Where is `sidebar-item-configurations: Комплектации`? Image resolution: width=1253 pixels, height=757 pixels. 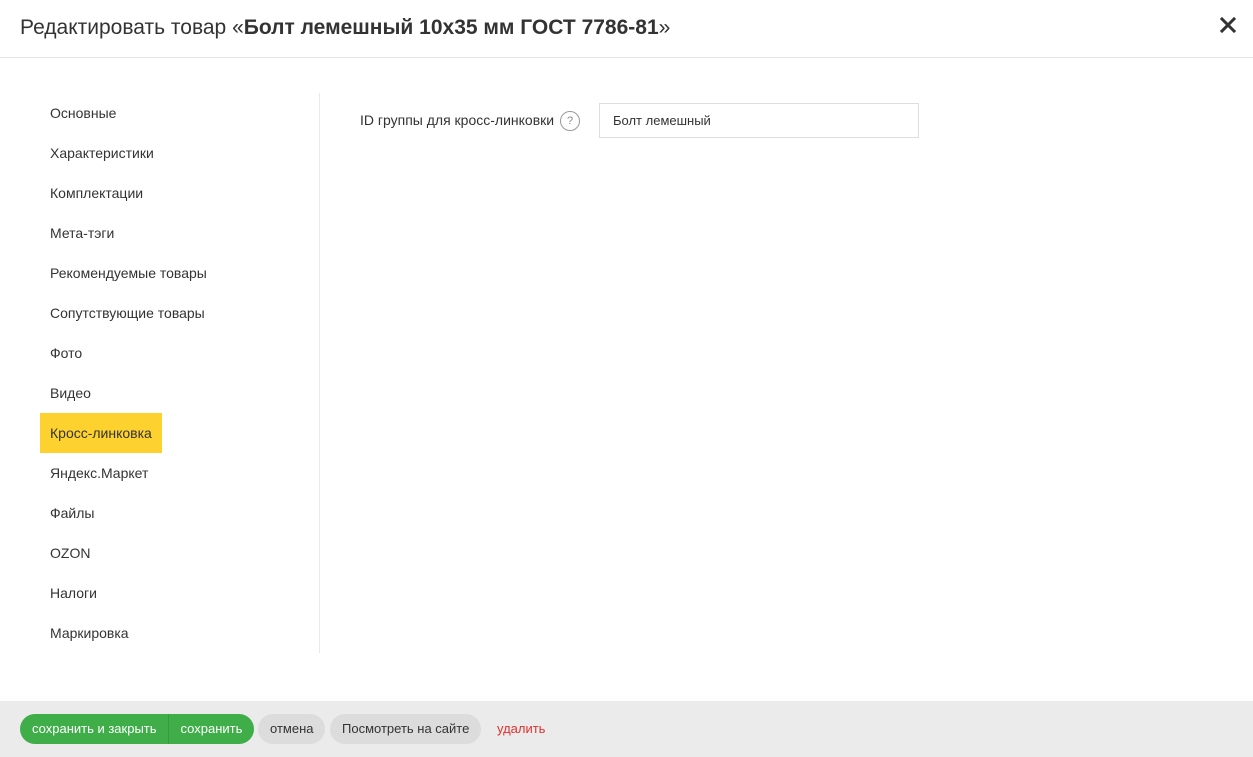
sidebar-item-configurations: Комплектации is located at coordinates (96, 193).